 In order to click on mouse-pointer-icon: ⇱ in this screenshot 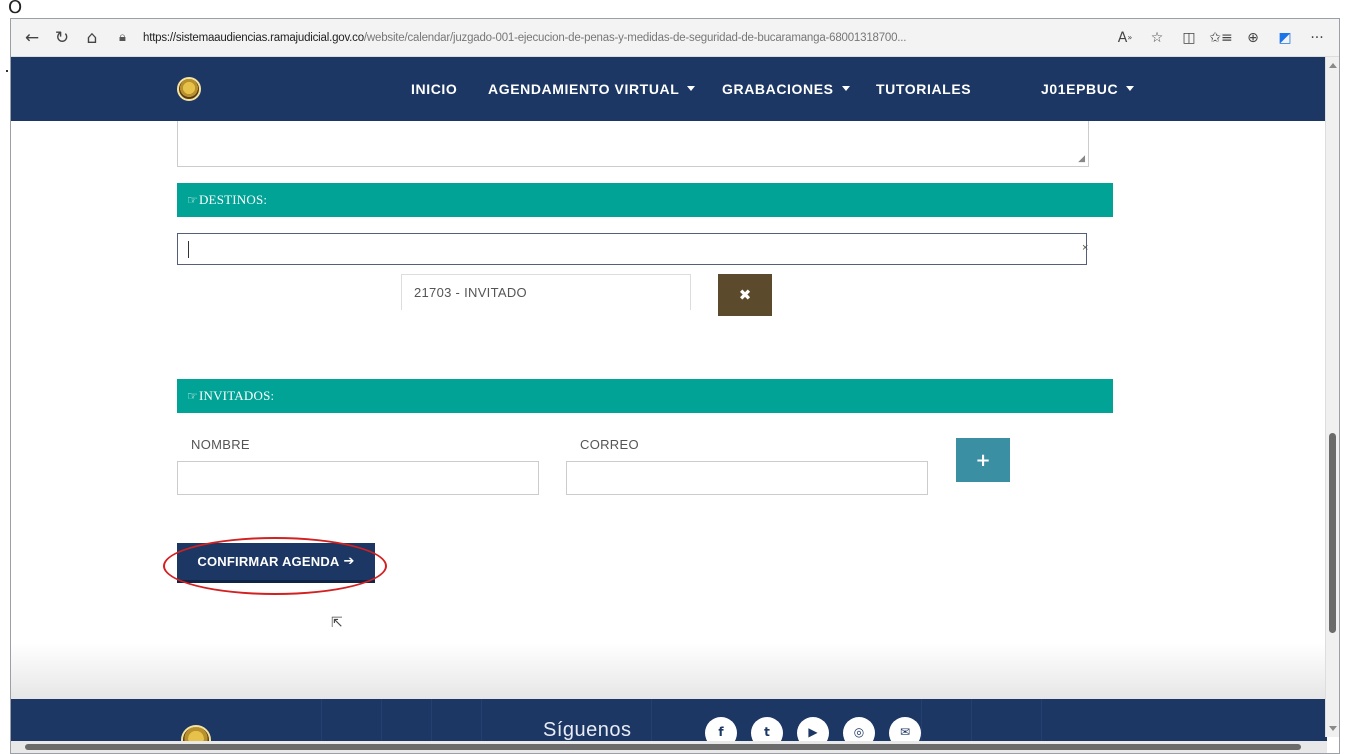, I will do `click(337, 623)`.